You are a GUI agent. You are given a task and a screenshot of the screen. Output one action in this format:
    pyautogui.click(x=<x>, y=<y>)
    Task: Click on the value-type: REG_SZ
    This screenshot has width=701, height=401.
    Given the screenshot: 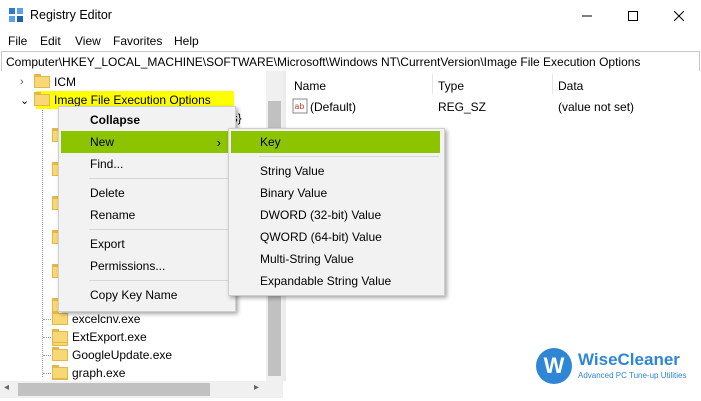 What is the action you would take?
    pyautogui.click(x=462, y=107)
    